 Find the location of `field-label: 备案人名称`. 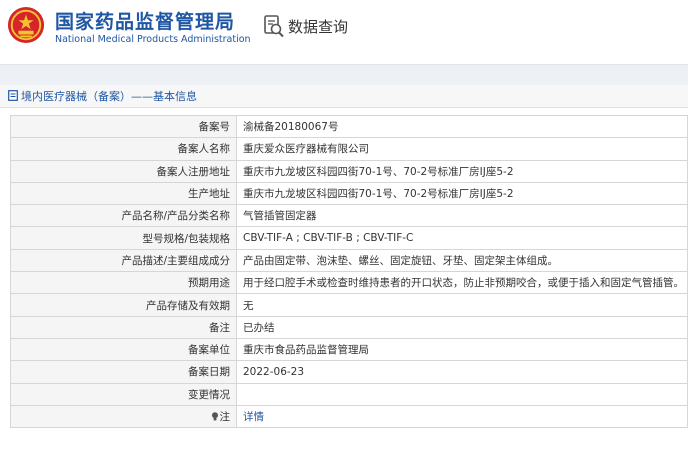

field-label: 备案人名称 is located at coordinates (123, 149).